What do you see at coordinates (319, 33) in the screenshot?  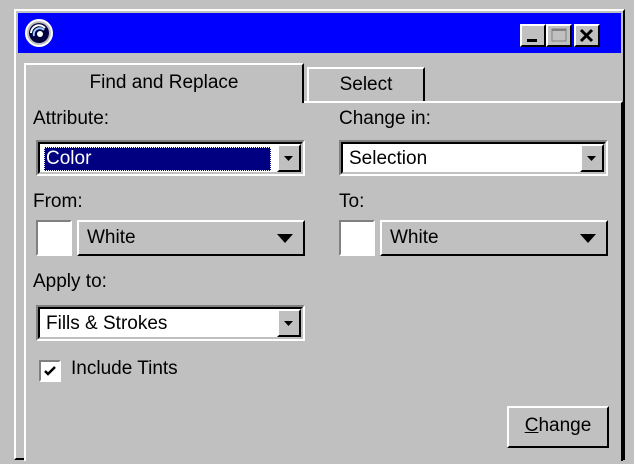 I see `title-bar` at bounding box center [319, 33].